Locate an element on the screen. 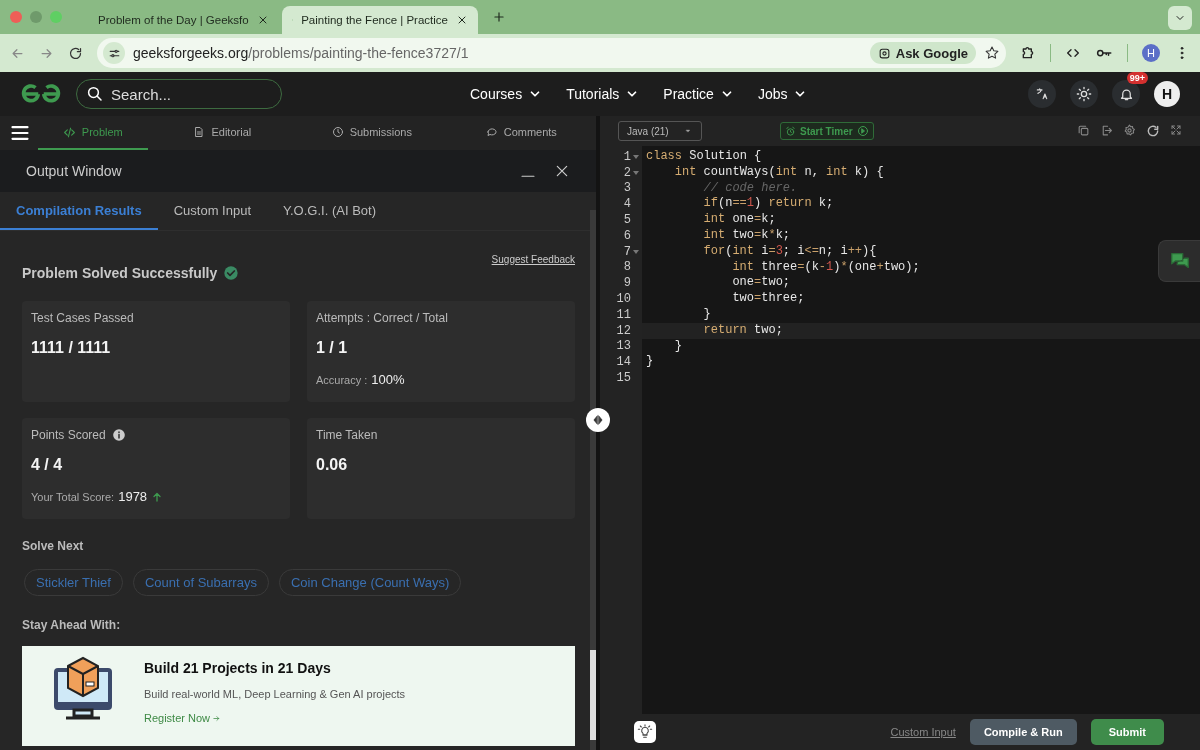 This screenshot has height=750, width=1200. code-line: int three=(k-1)*(one+two); is located at coordinates (825, 266).